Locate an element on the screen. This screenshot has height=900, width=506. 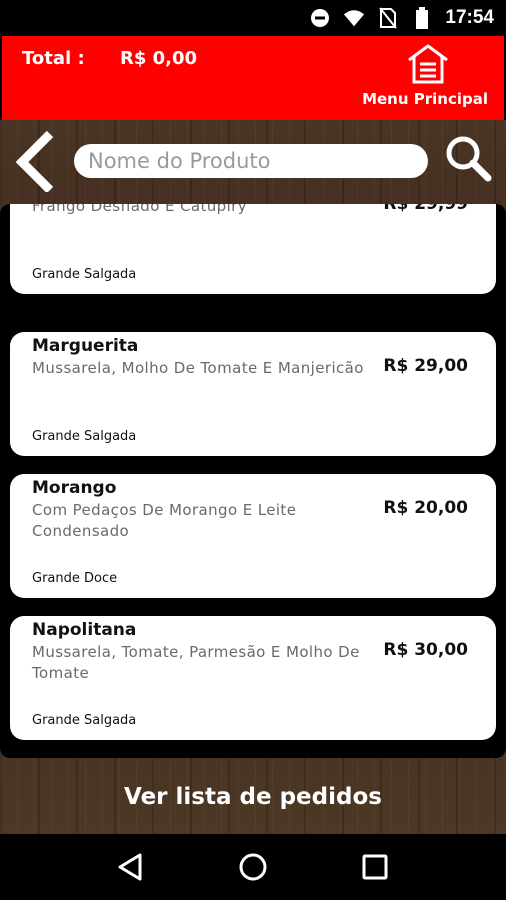
search-icon is located at coordinates (469, 159).